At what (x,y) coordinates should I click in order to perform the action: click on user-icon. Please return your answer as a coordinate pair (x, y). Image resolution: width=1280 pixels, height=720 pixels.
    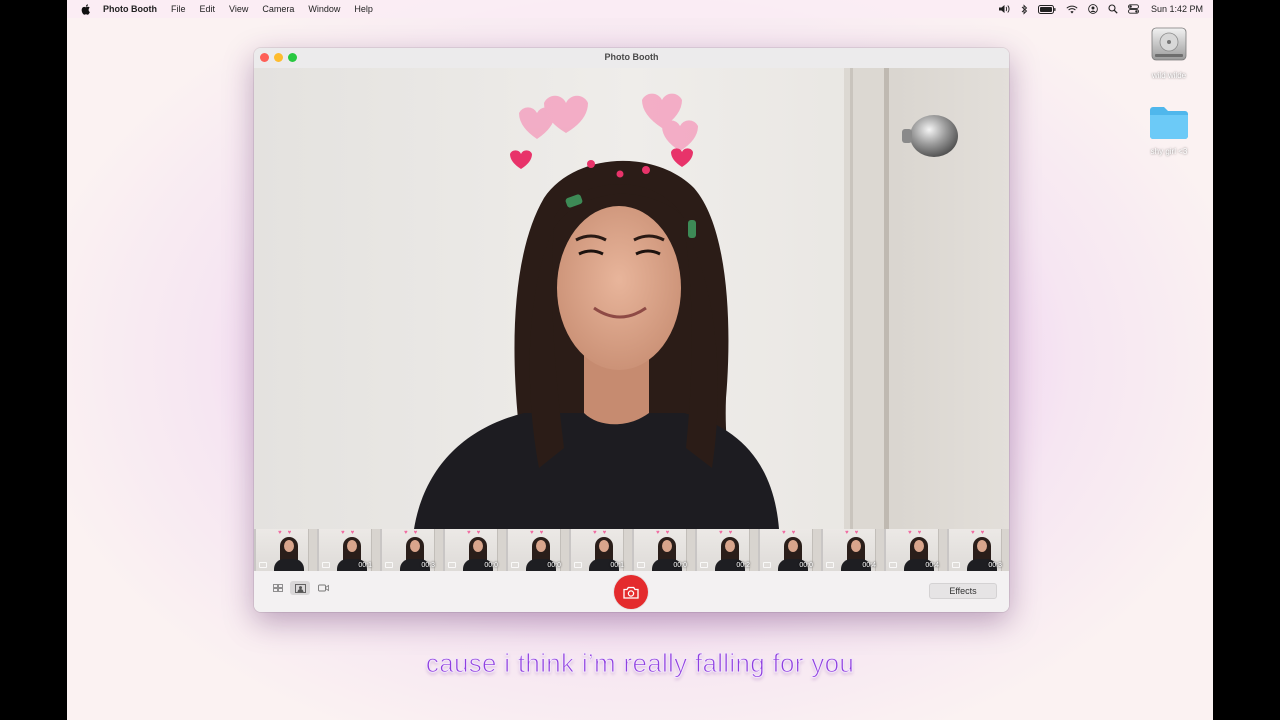
    Looking at the image, I should click on (1093, 9).